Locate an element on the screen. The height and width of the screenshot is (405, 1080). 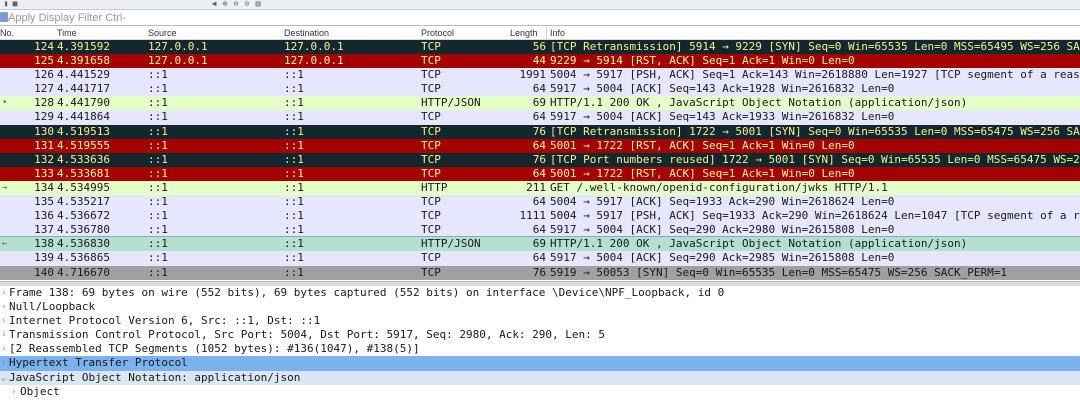
detail-tree-item: › Object is located at coordinates (540, 392).